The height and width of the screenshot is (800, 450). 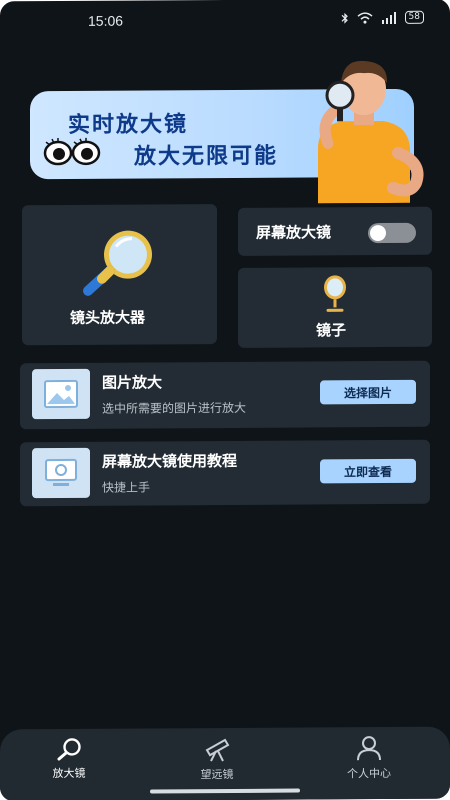 I want to click on lens-magnifier-label: 镜头放大器, so click(x=108, y=317).